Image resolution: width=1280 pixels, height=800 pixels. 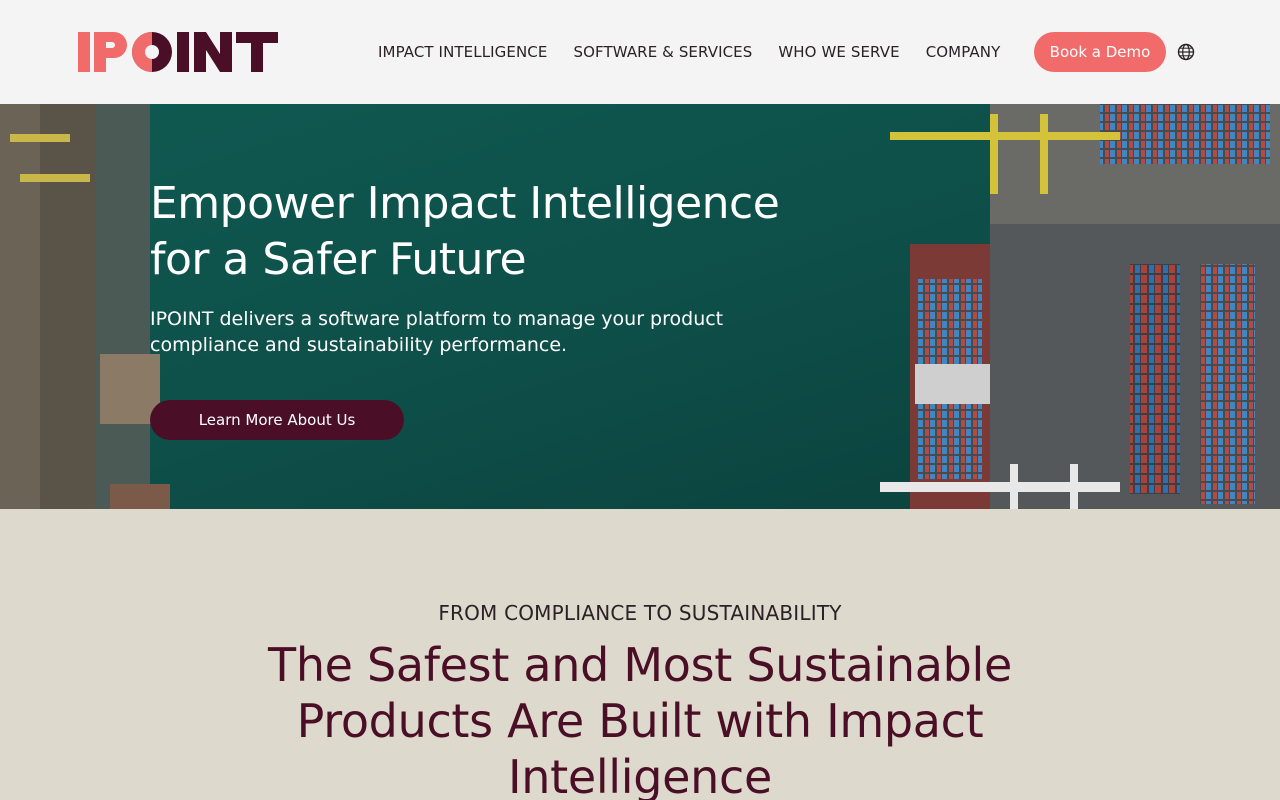 I want to click on ipoint-logo, so click(x=178, y=52).